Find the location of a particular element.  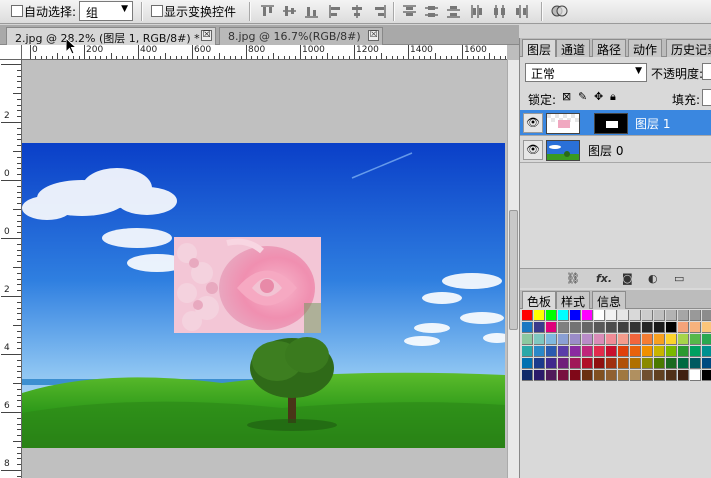

blend-mode-select: 正常 ▼ is located at coordinates (586, 72).